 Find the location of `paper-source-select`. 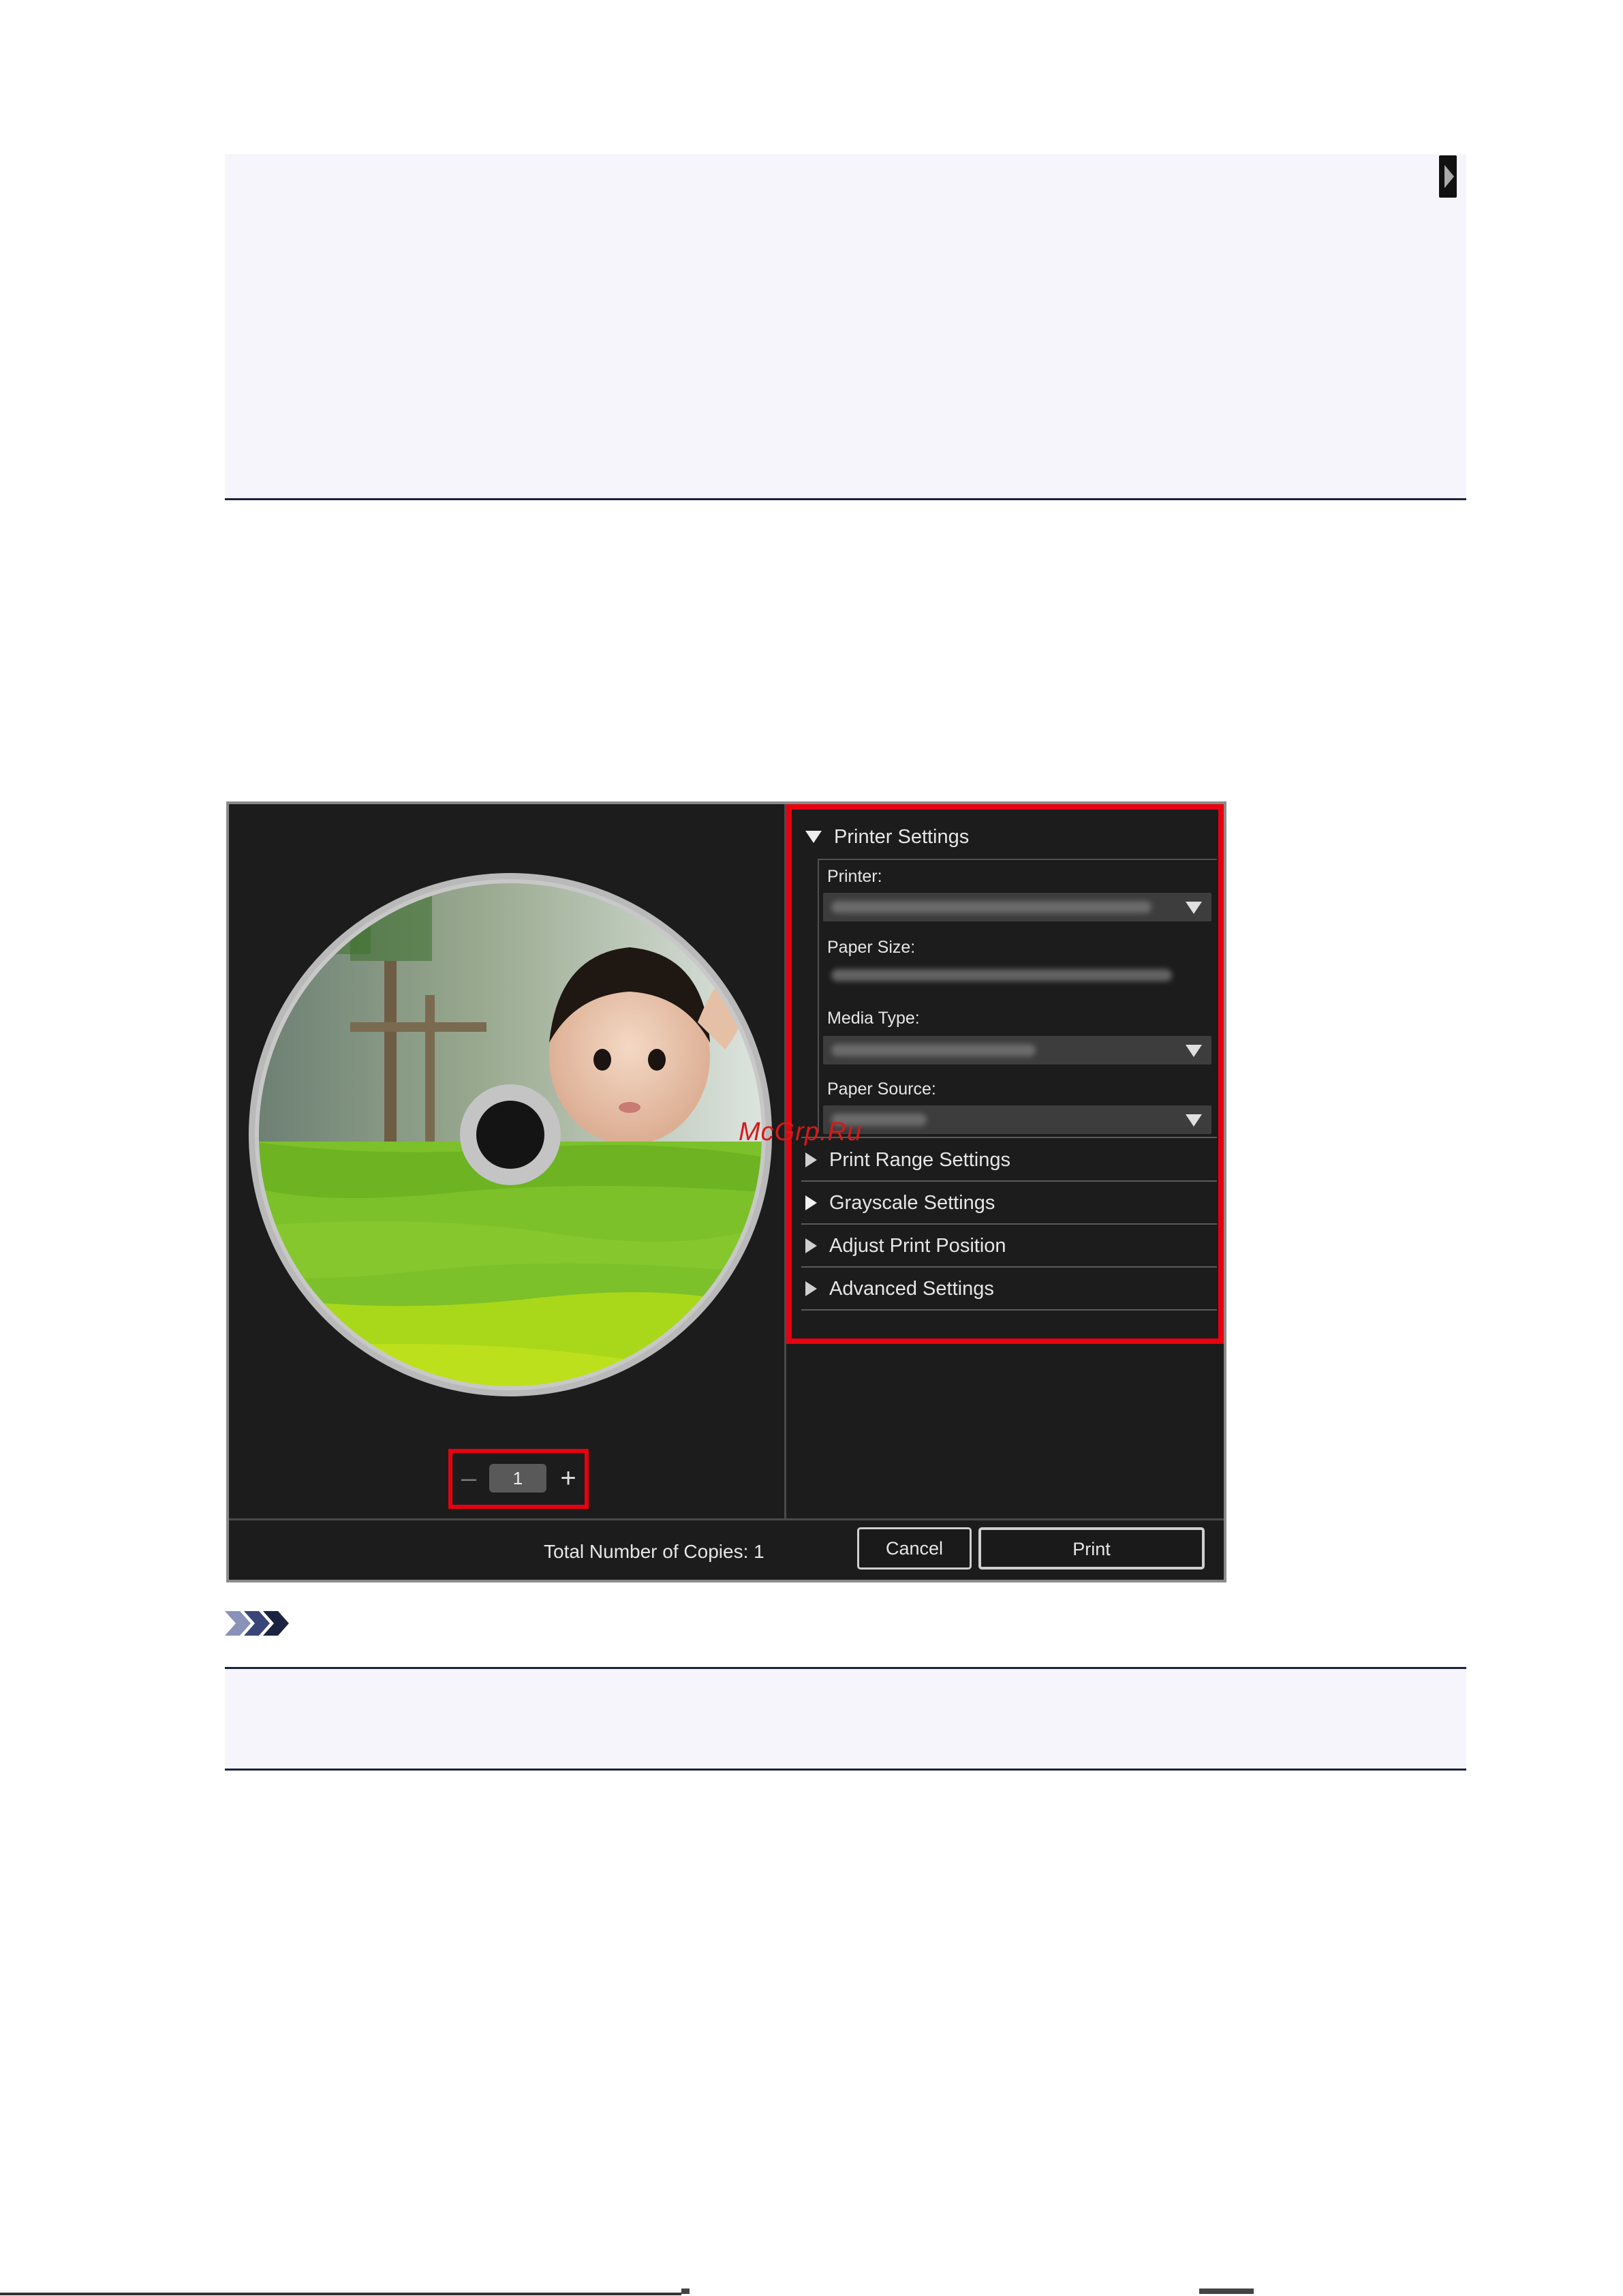

paper-source-select is located at coordinates (1017, 1119).